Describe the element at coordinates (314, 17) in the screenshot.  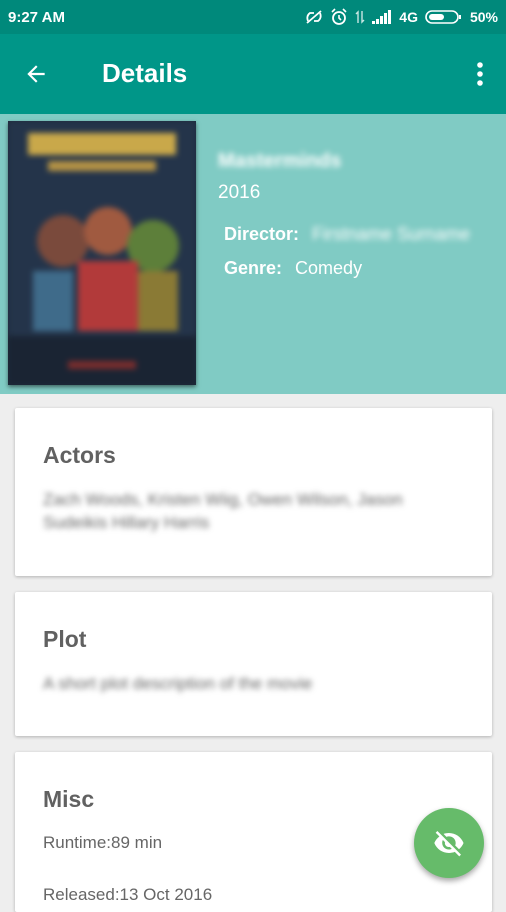
I see `sync-off-icon` at that location.